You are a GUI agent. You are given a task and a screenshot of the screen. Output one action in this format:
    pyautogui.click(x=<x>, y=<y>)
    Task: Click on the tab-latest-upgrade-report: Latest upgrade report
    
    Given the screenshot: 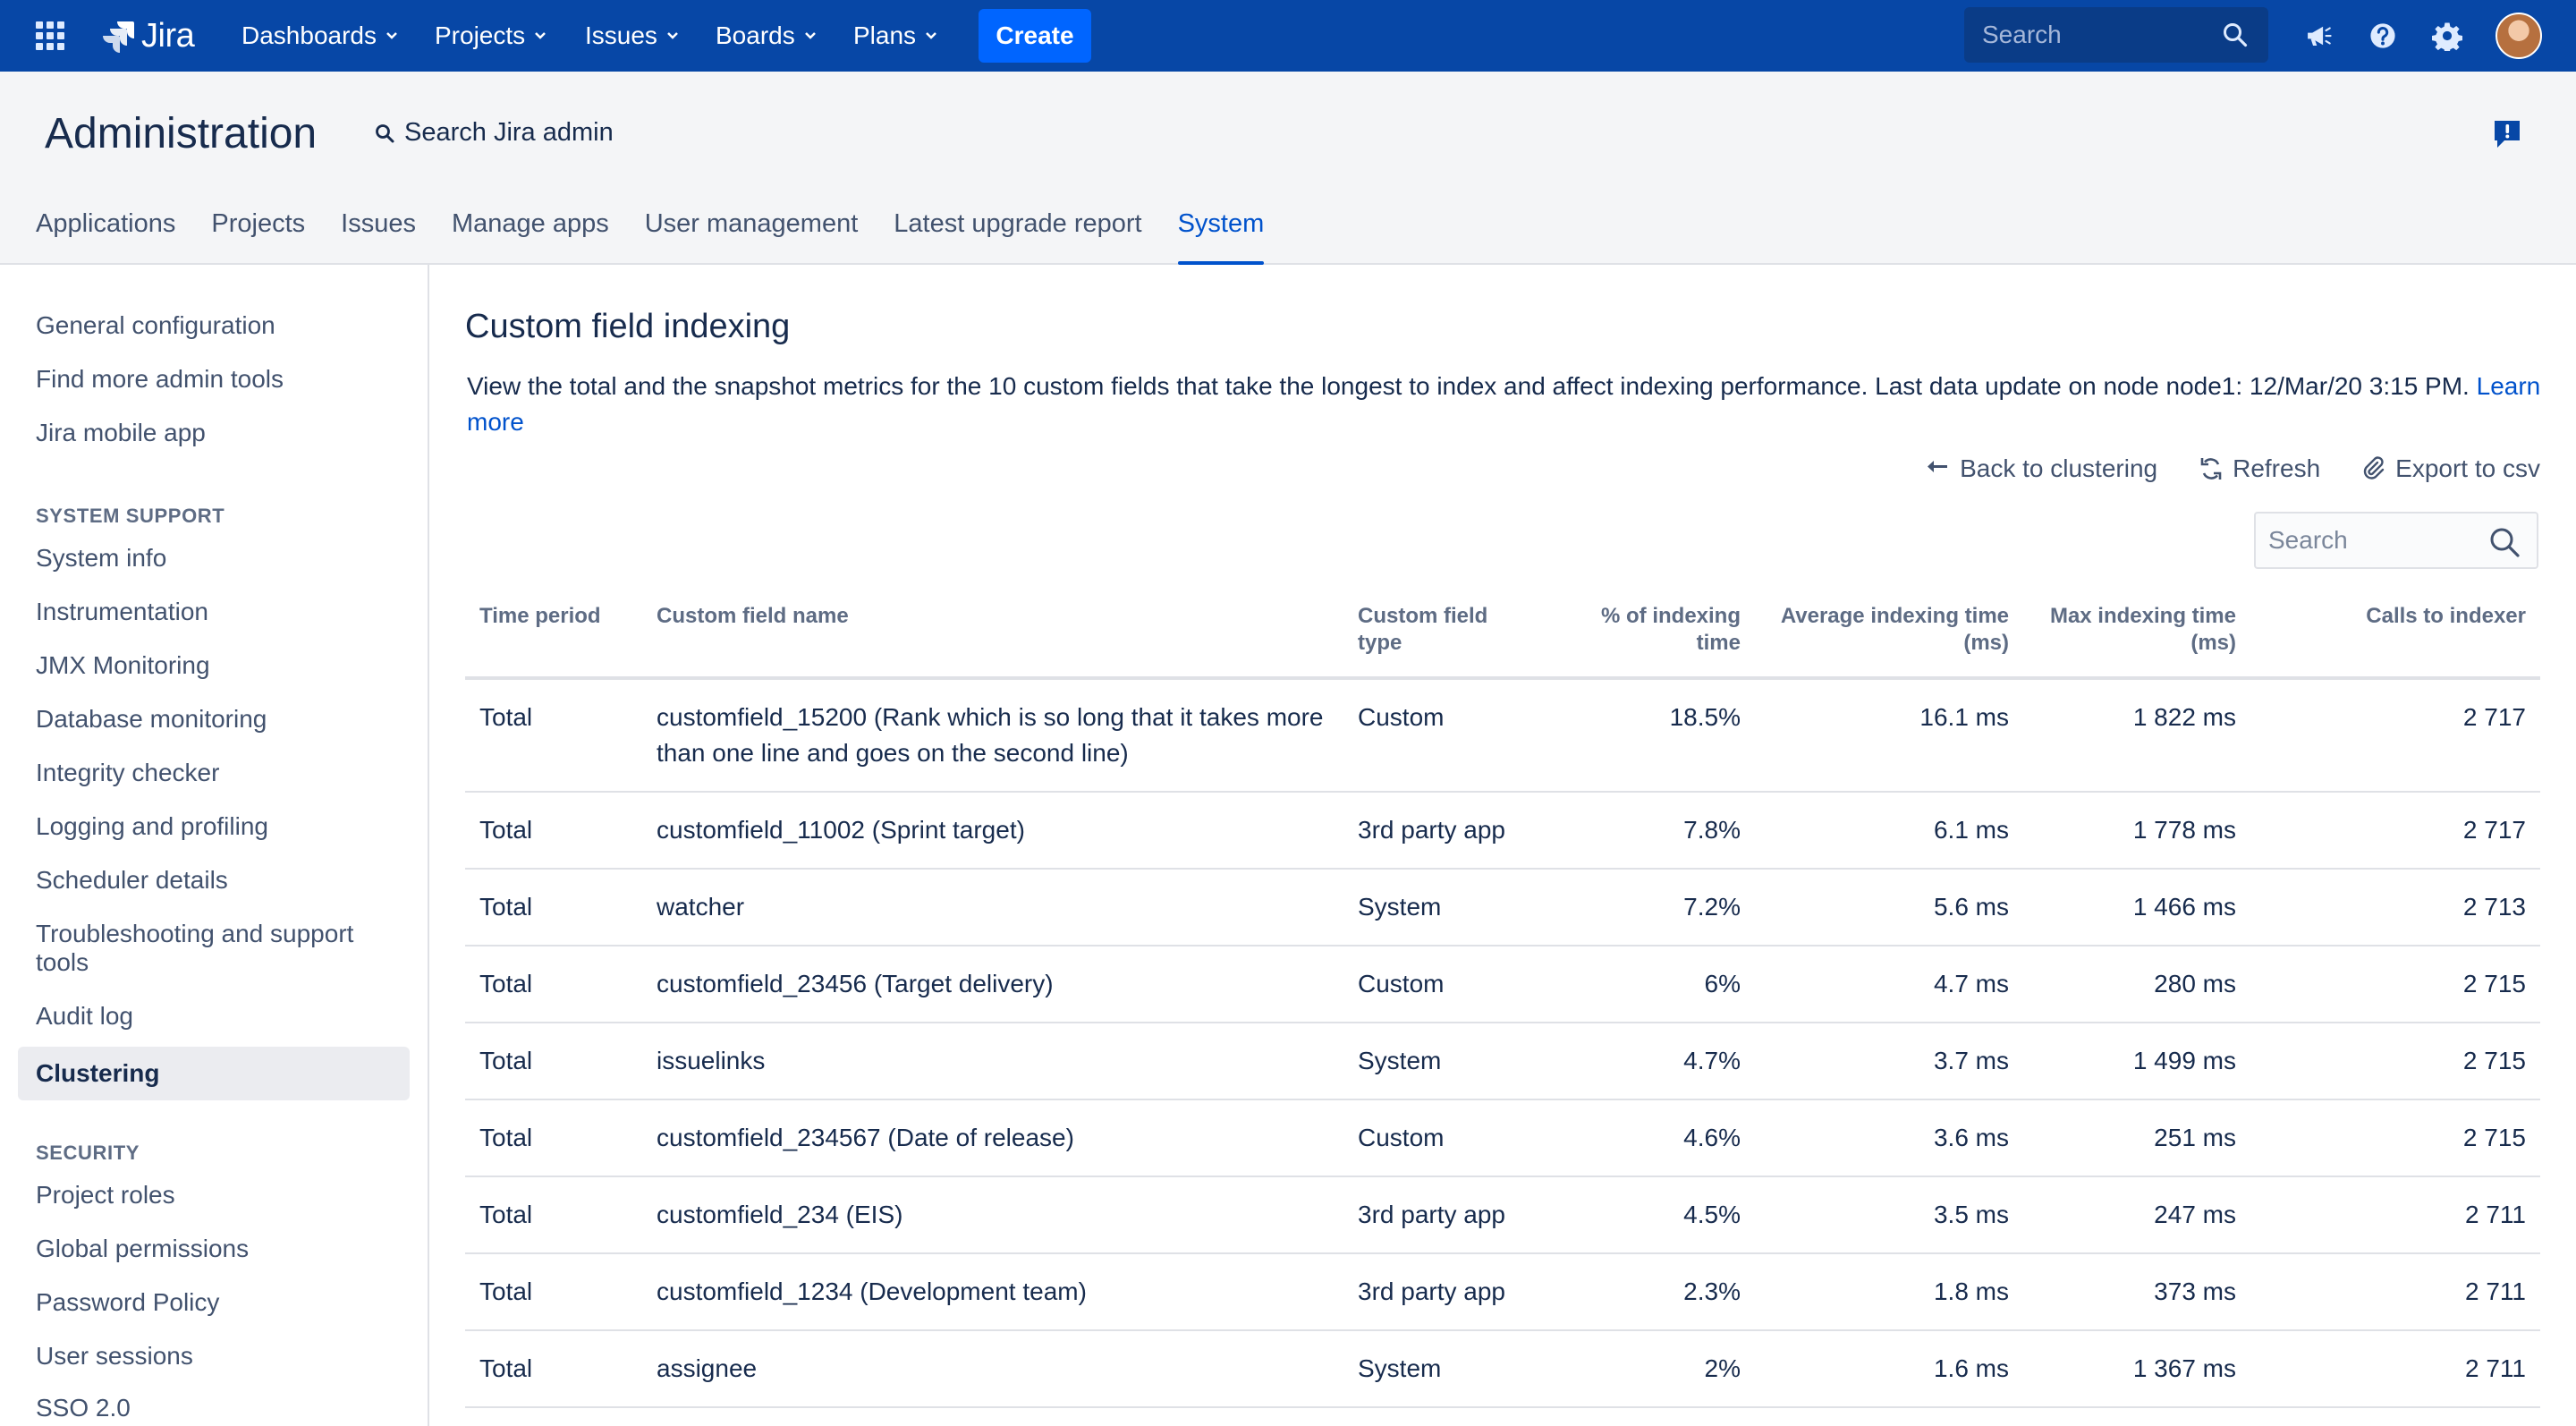 What is the action you would take?
    pyautogui.click(x=1017, y=237)
    